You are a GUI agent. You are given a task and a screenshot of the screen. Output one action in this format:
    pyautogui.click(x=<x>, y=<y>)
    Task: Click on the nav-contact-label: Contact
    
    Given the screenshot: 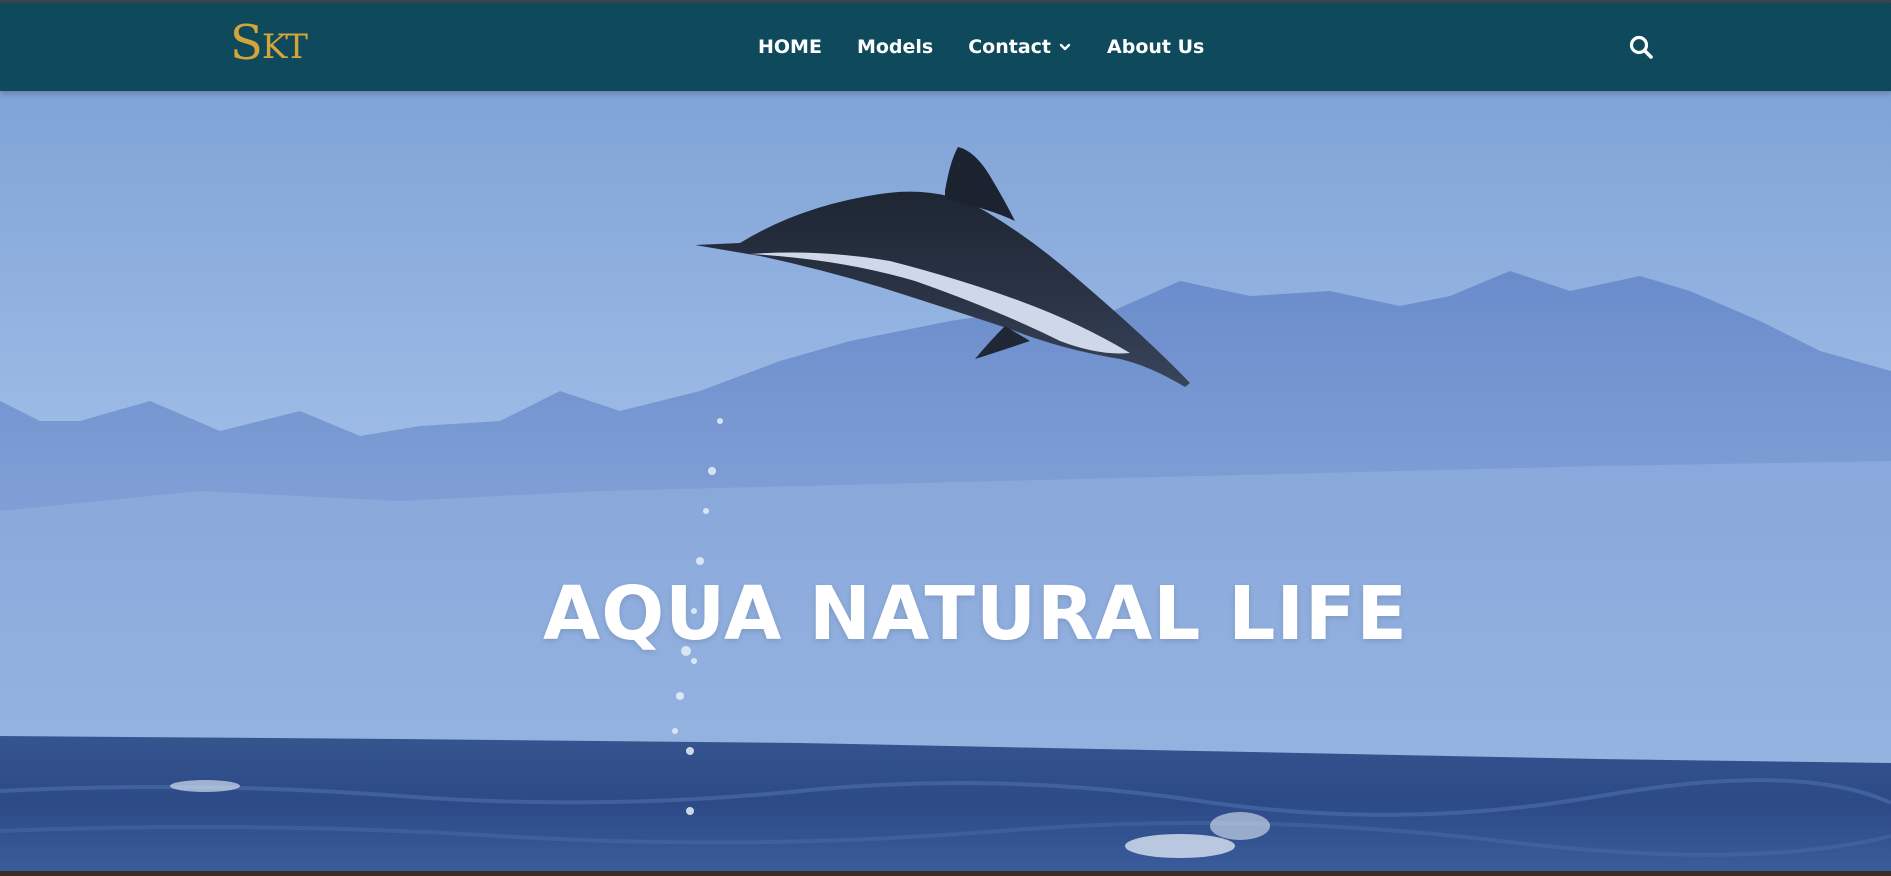 What is the action you would take?
    pyautogui.click(x=1010, y=47)
    